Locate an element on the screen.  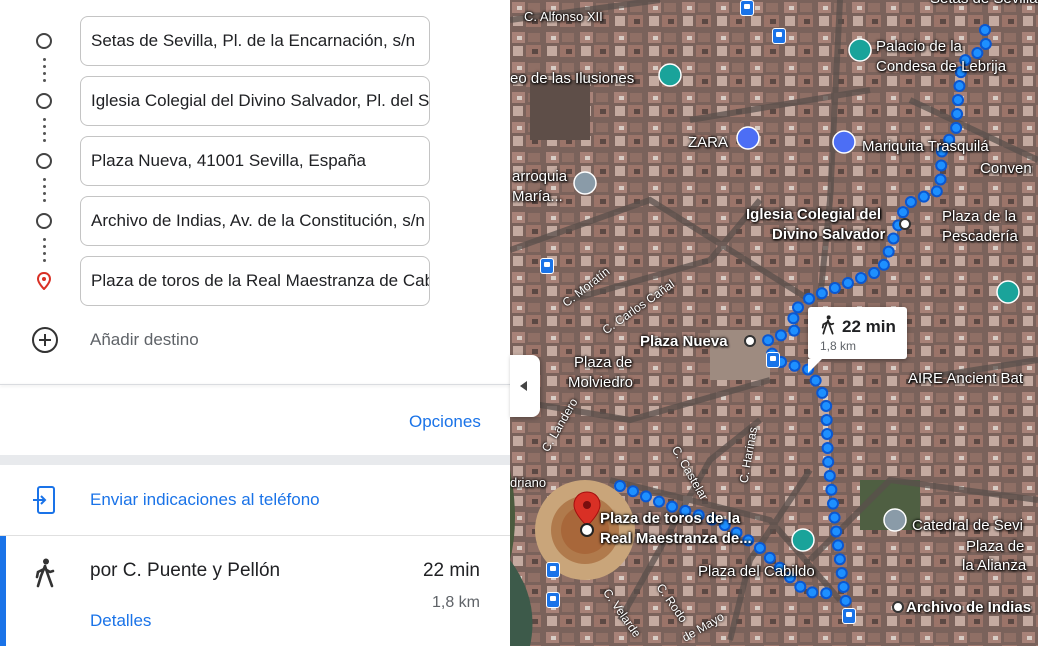
place-label: Catedral de Sevi is located at coordinates (967, 525).